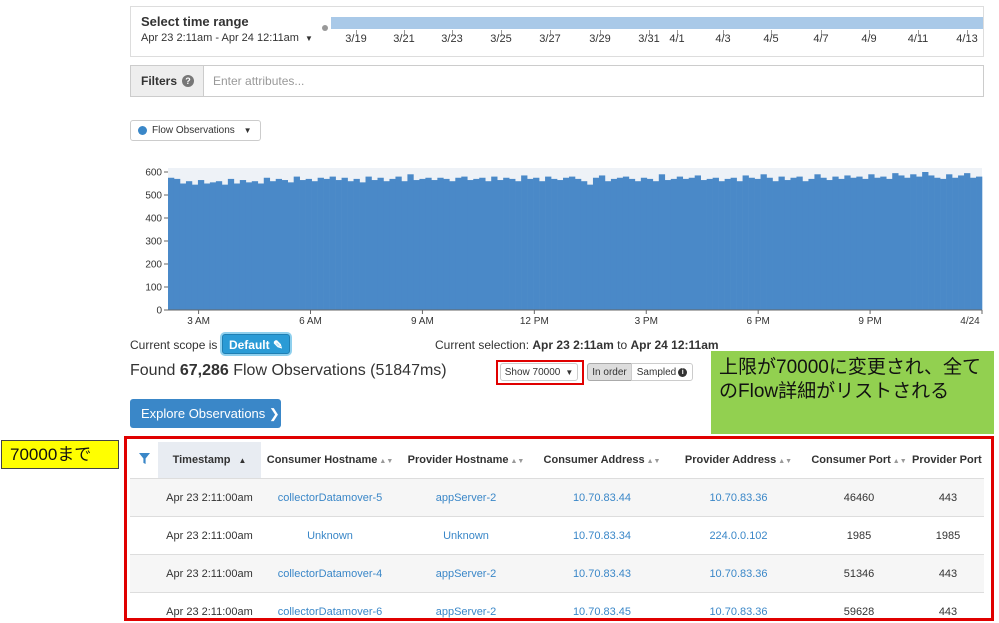 Image resolution: width=999 pixels, height=623 pixels. What do you see at coordinates (325, 28) in the screenshot?
I see `time-slider-handle` at bounding box center [325, 28].